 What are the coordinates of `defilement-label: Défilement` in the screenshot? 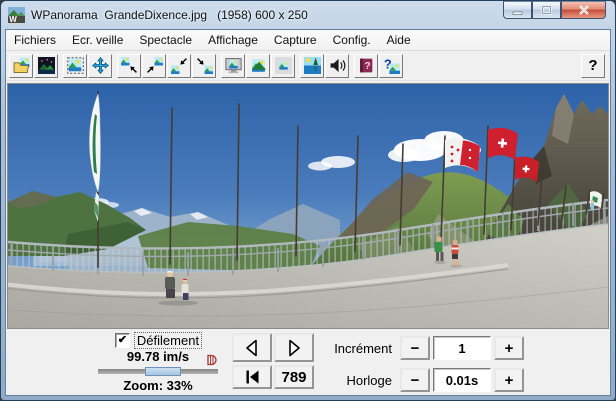 It's located at (168, 340).